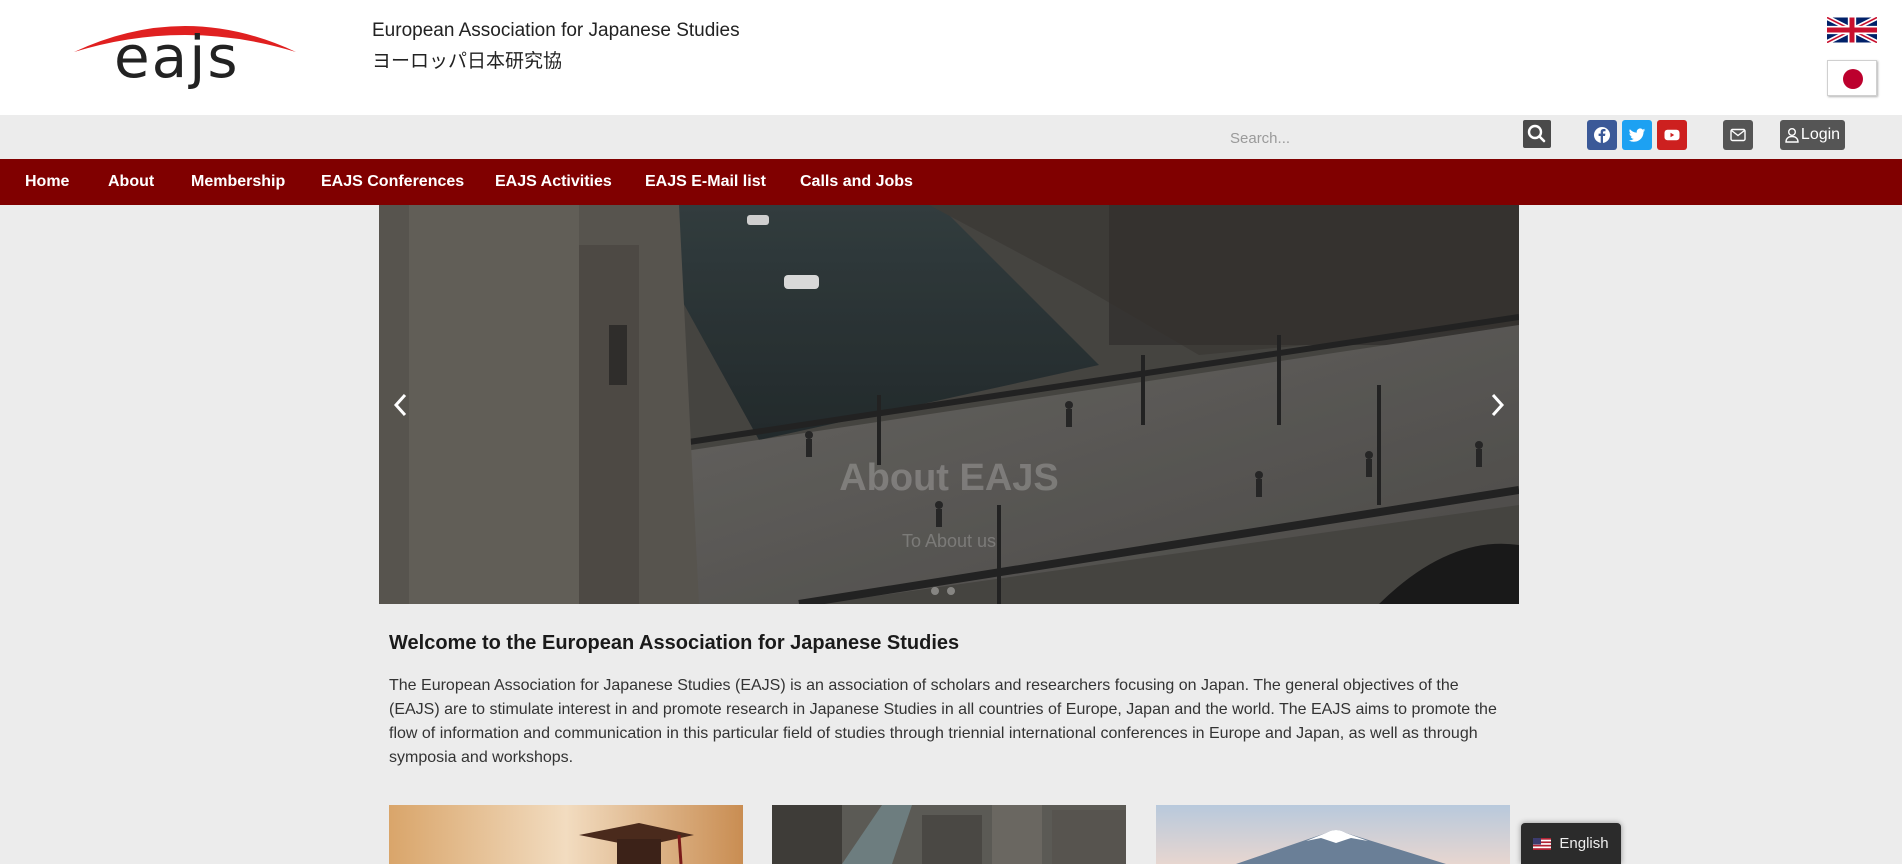 Image resolution: width=1902 pixels, height=864 pixels. I want to click on email-button, so click(1738, 135).